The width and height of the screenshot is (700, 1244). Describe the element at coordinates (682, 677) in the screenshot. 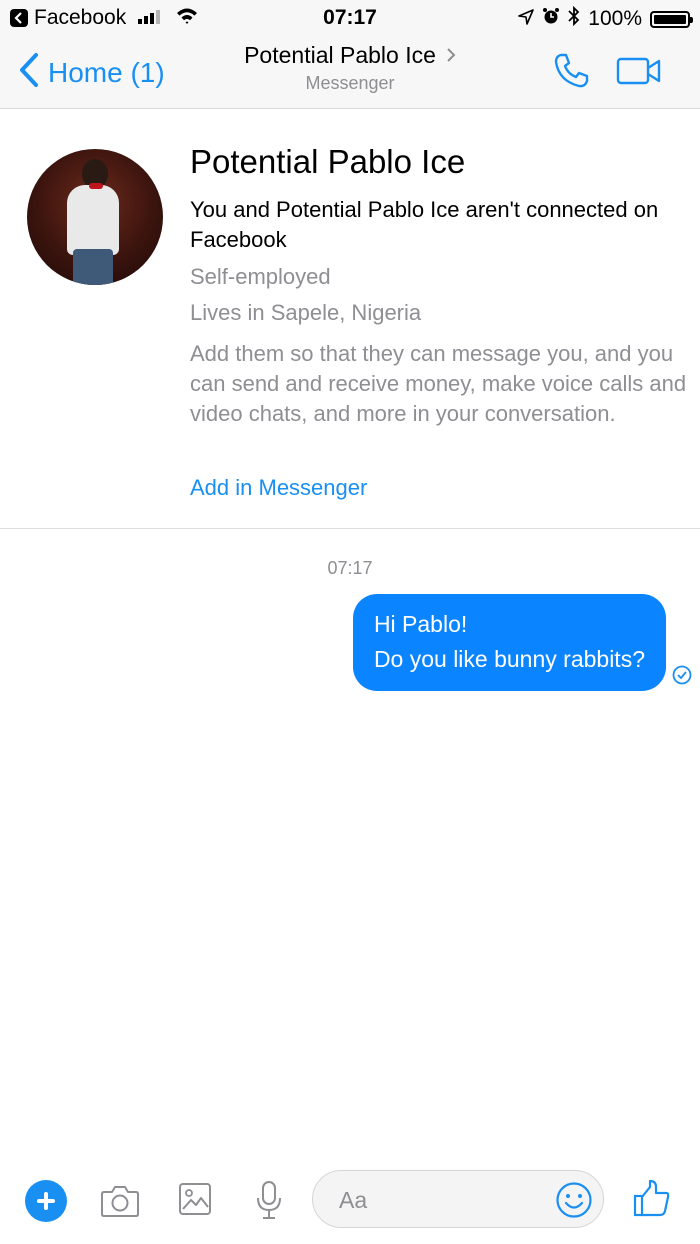

I see `sent-check-icon` at that location.